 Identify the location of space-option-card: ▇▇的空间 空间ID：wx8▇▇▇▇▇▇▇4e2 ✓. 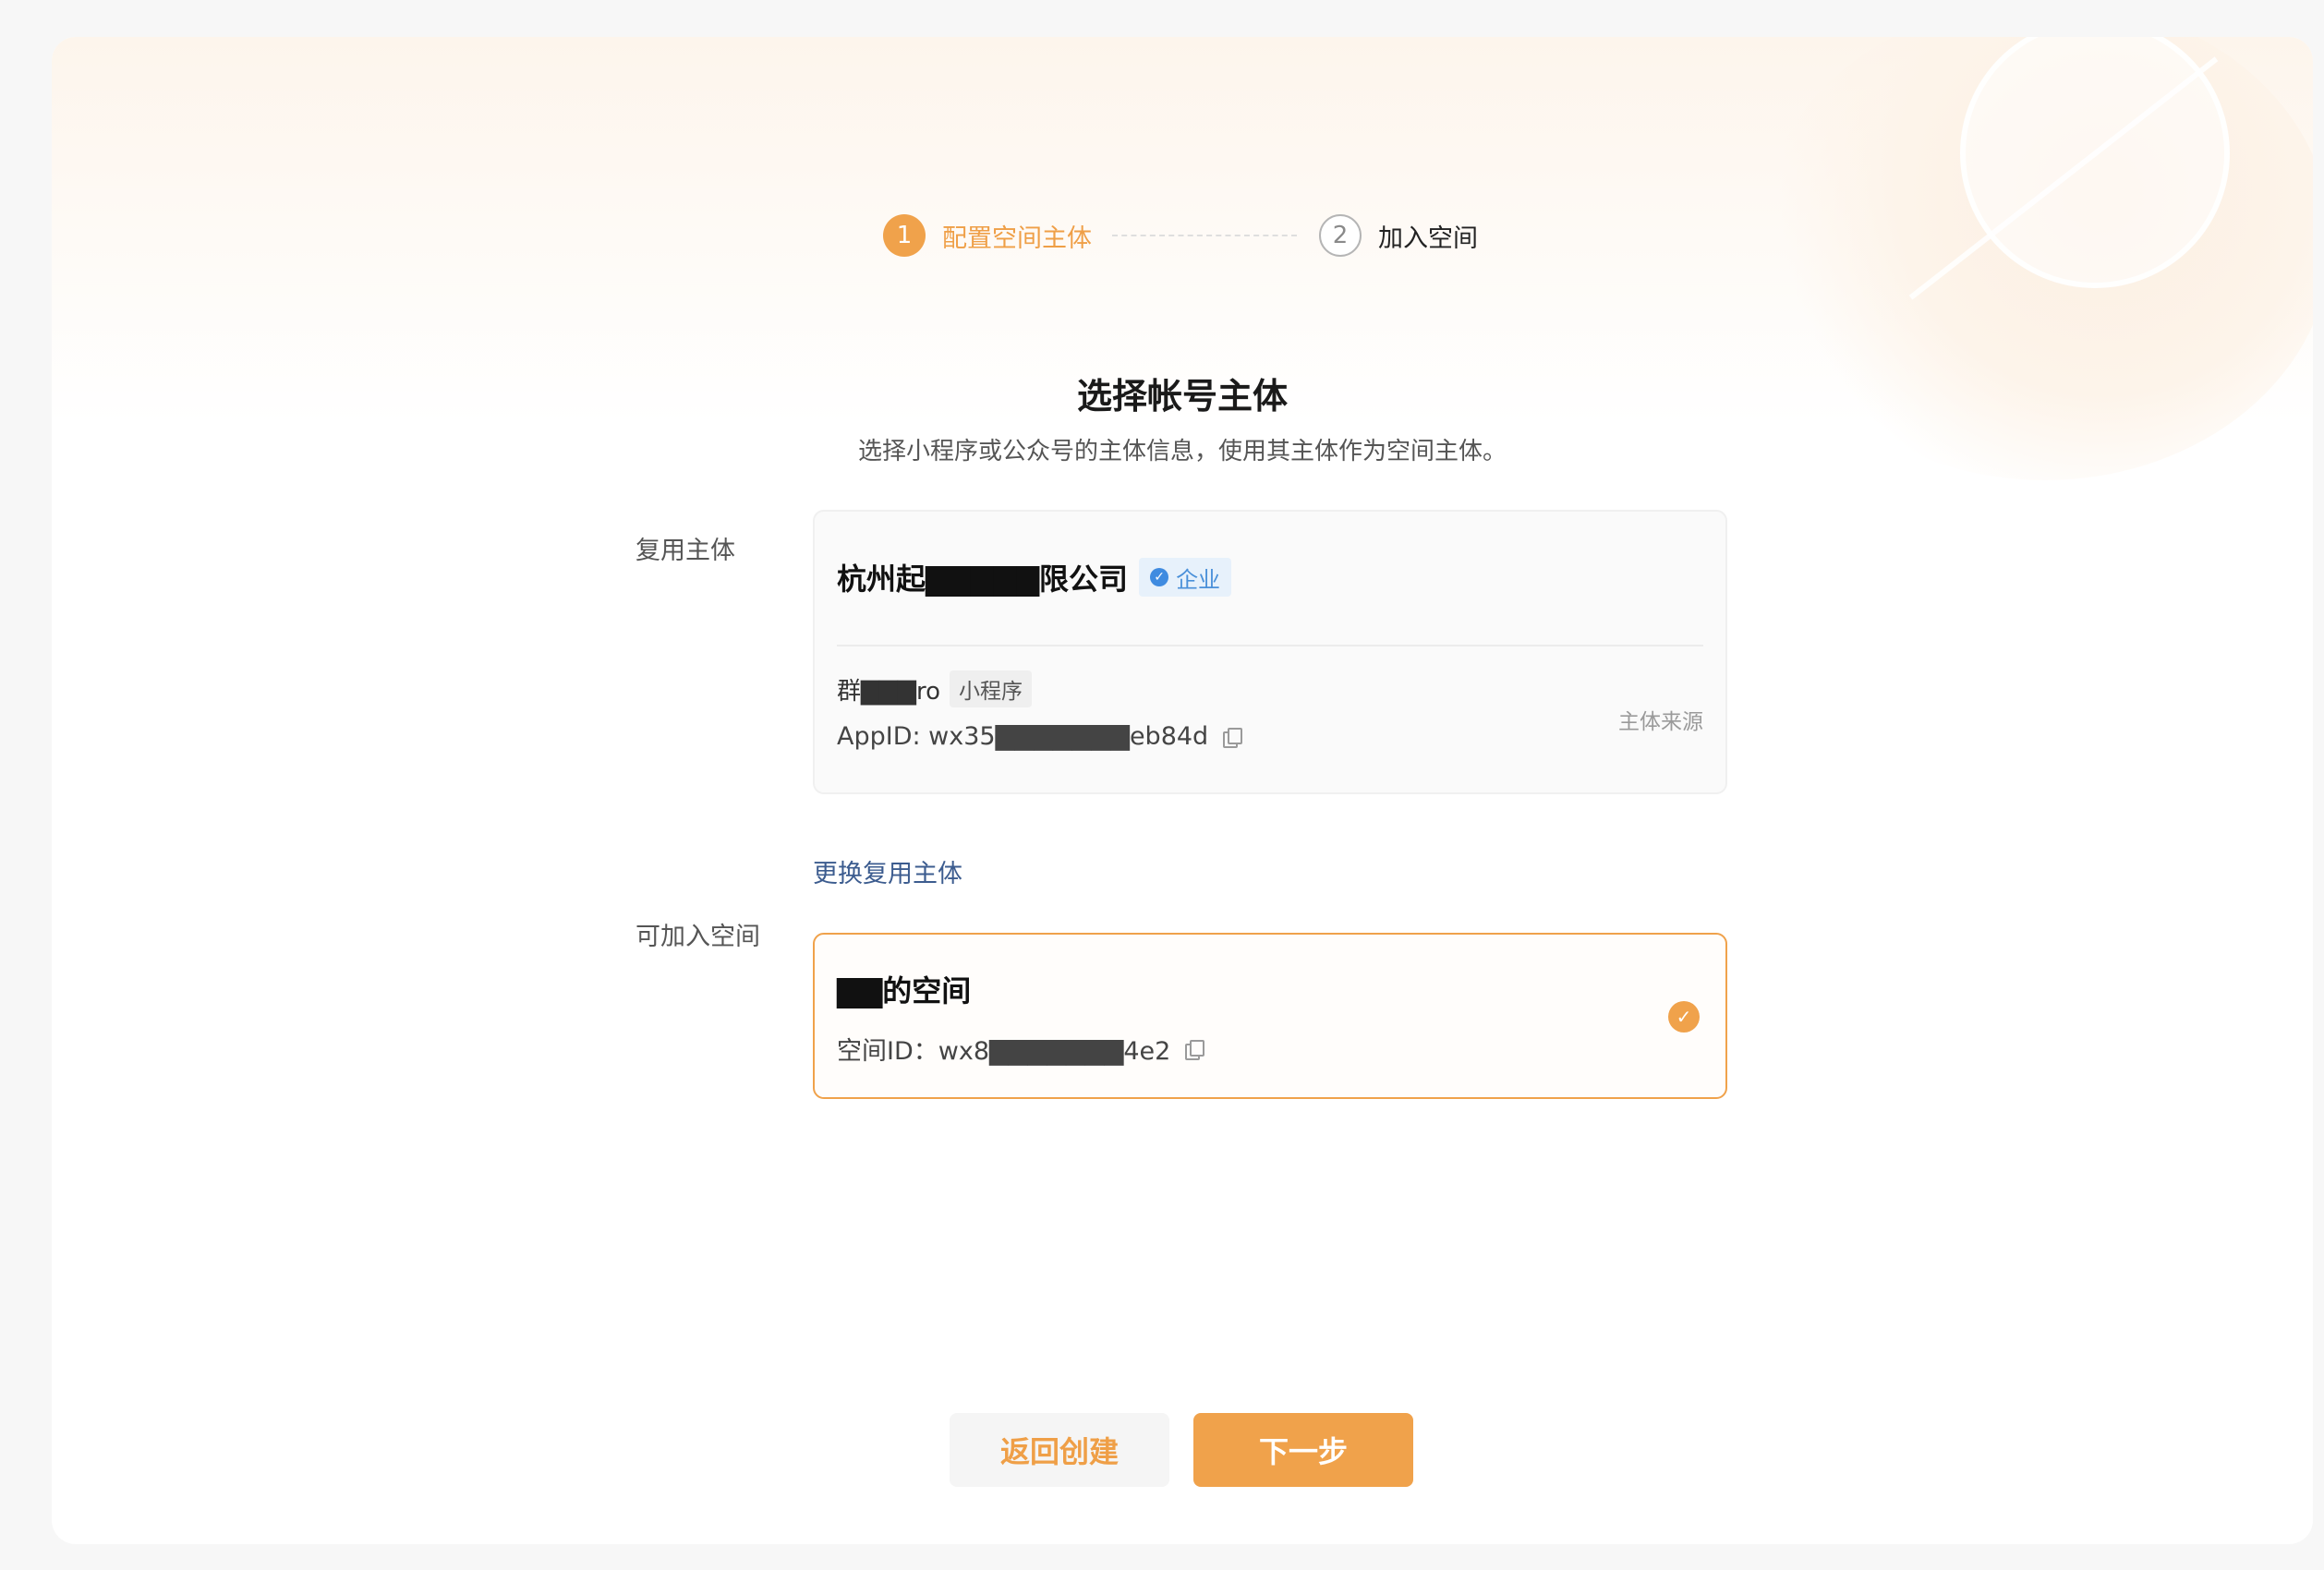
(1270, 1016).